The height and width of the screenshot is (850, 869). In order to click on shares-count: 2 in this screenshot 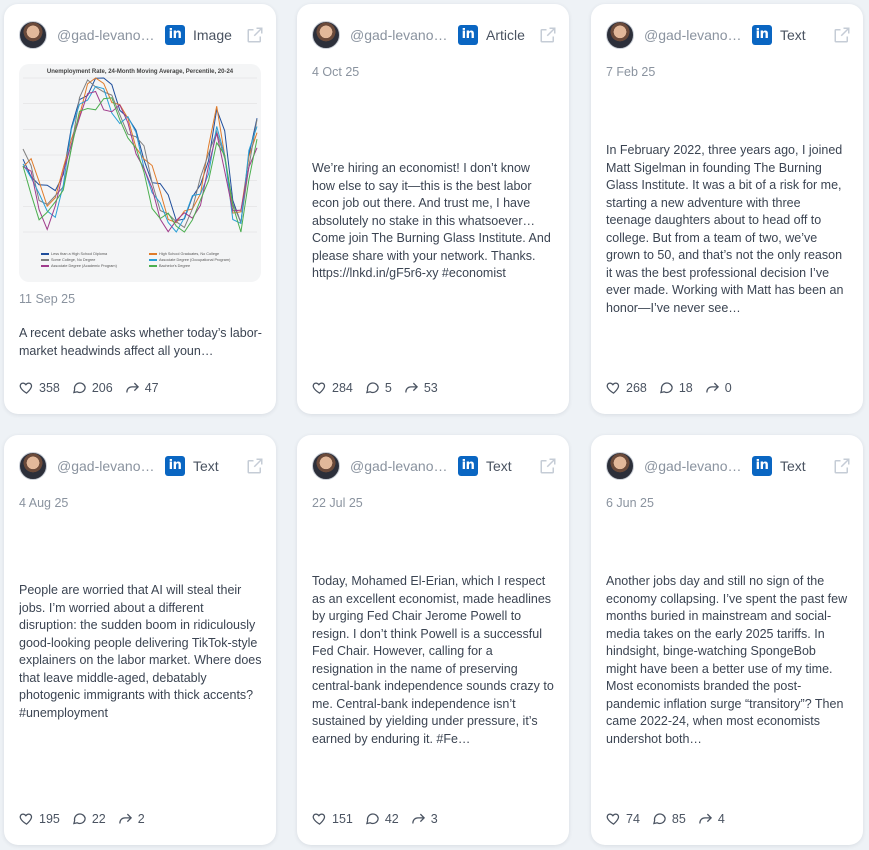, I will do `click(141, 818)`.